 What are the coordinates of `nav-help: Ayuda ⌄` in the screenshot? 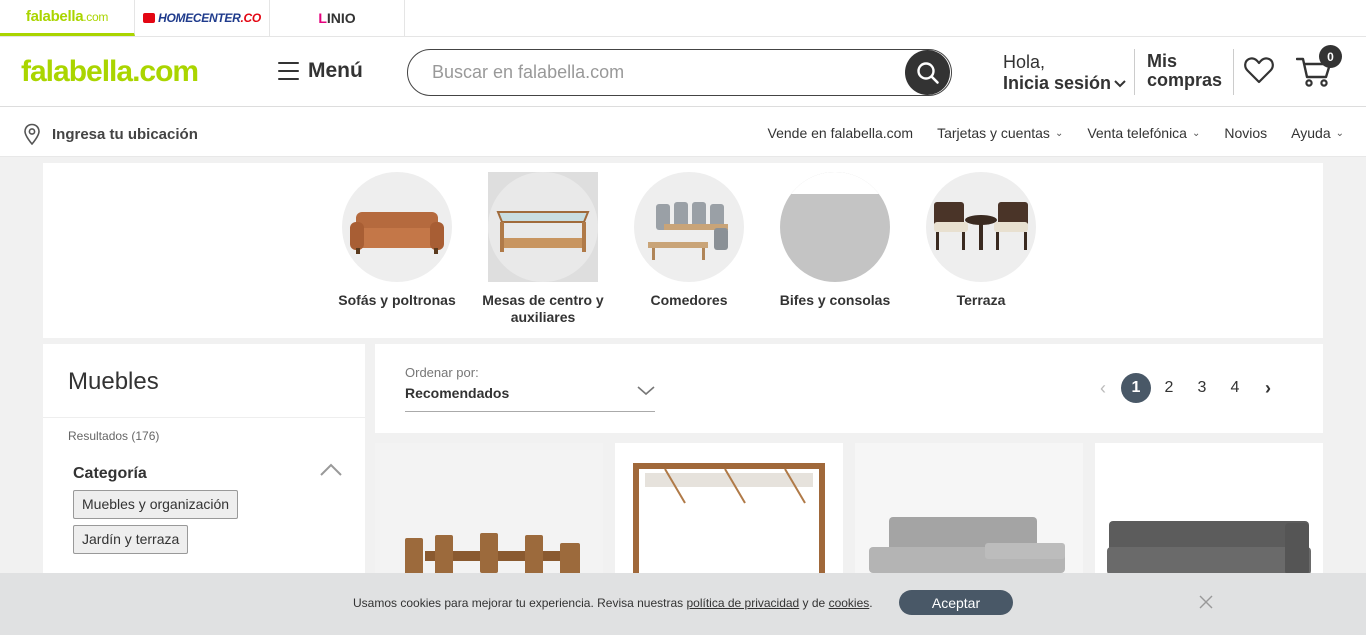 It's located at (1317, 133).